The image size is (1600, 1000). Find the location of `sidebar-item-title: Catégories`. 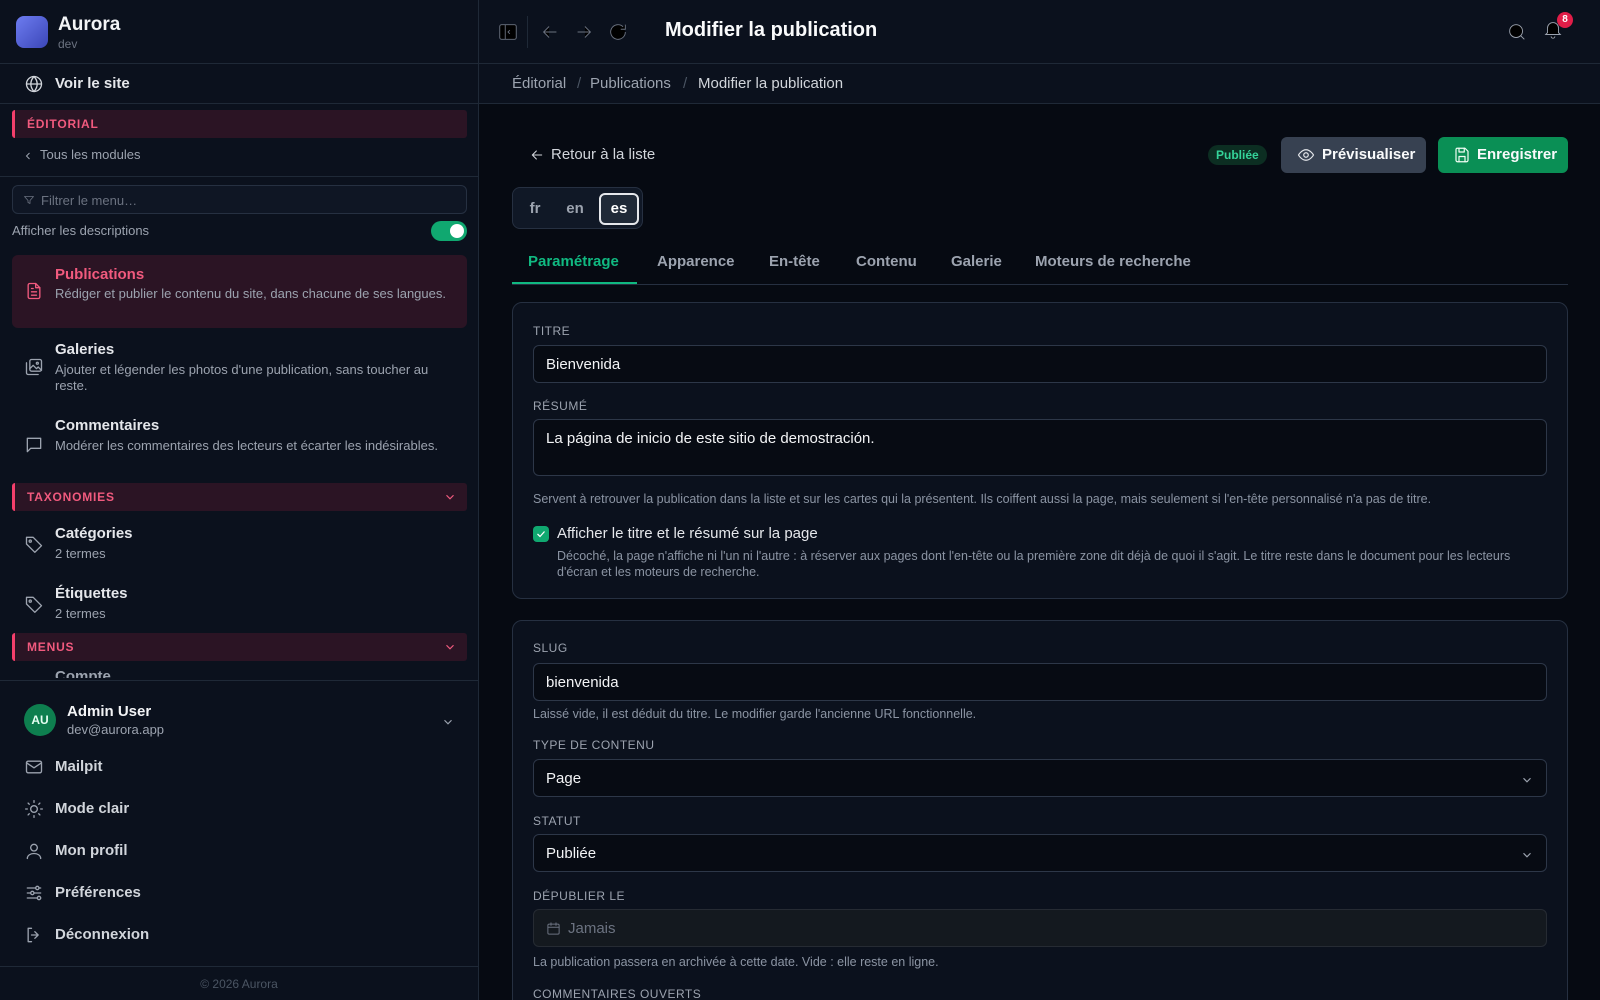

sidebar-item-title: Catégories is located at coordinates (94, 533).